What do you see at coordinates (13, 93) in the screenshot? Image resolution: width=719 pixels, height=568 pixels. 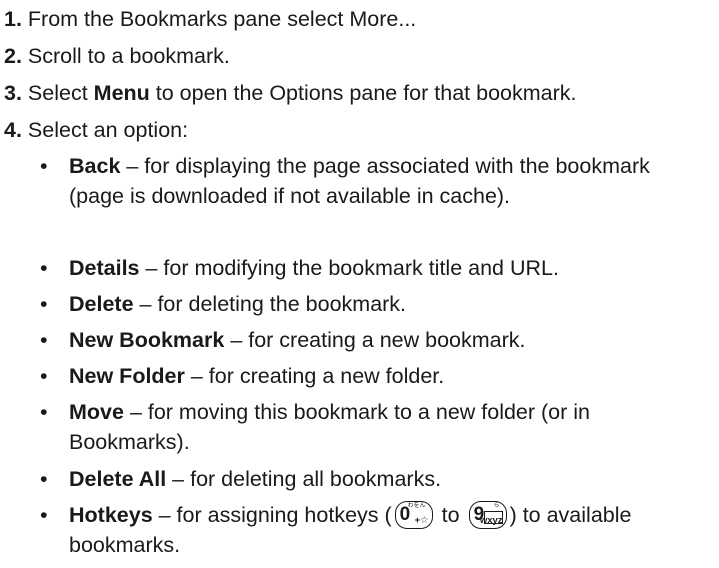 I see `step-number: 3.` at bounding box center [13, 93].